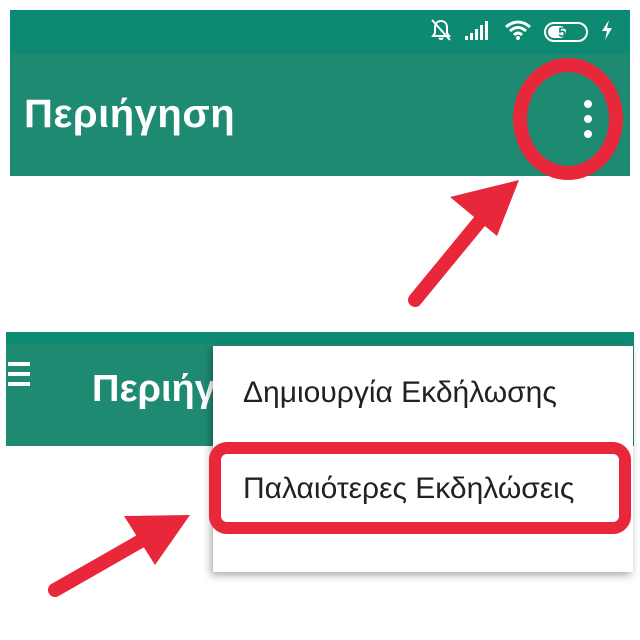  I want to click on arrow-top, so click(463, 243).